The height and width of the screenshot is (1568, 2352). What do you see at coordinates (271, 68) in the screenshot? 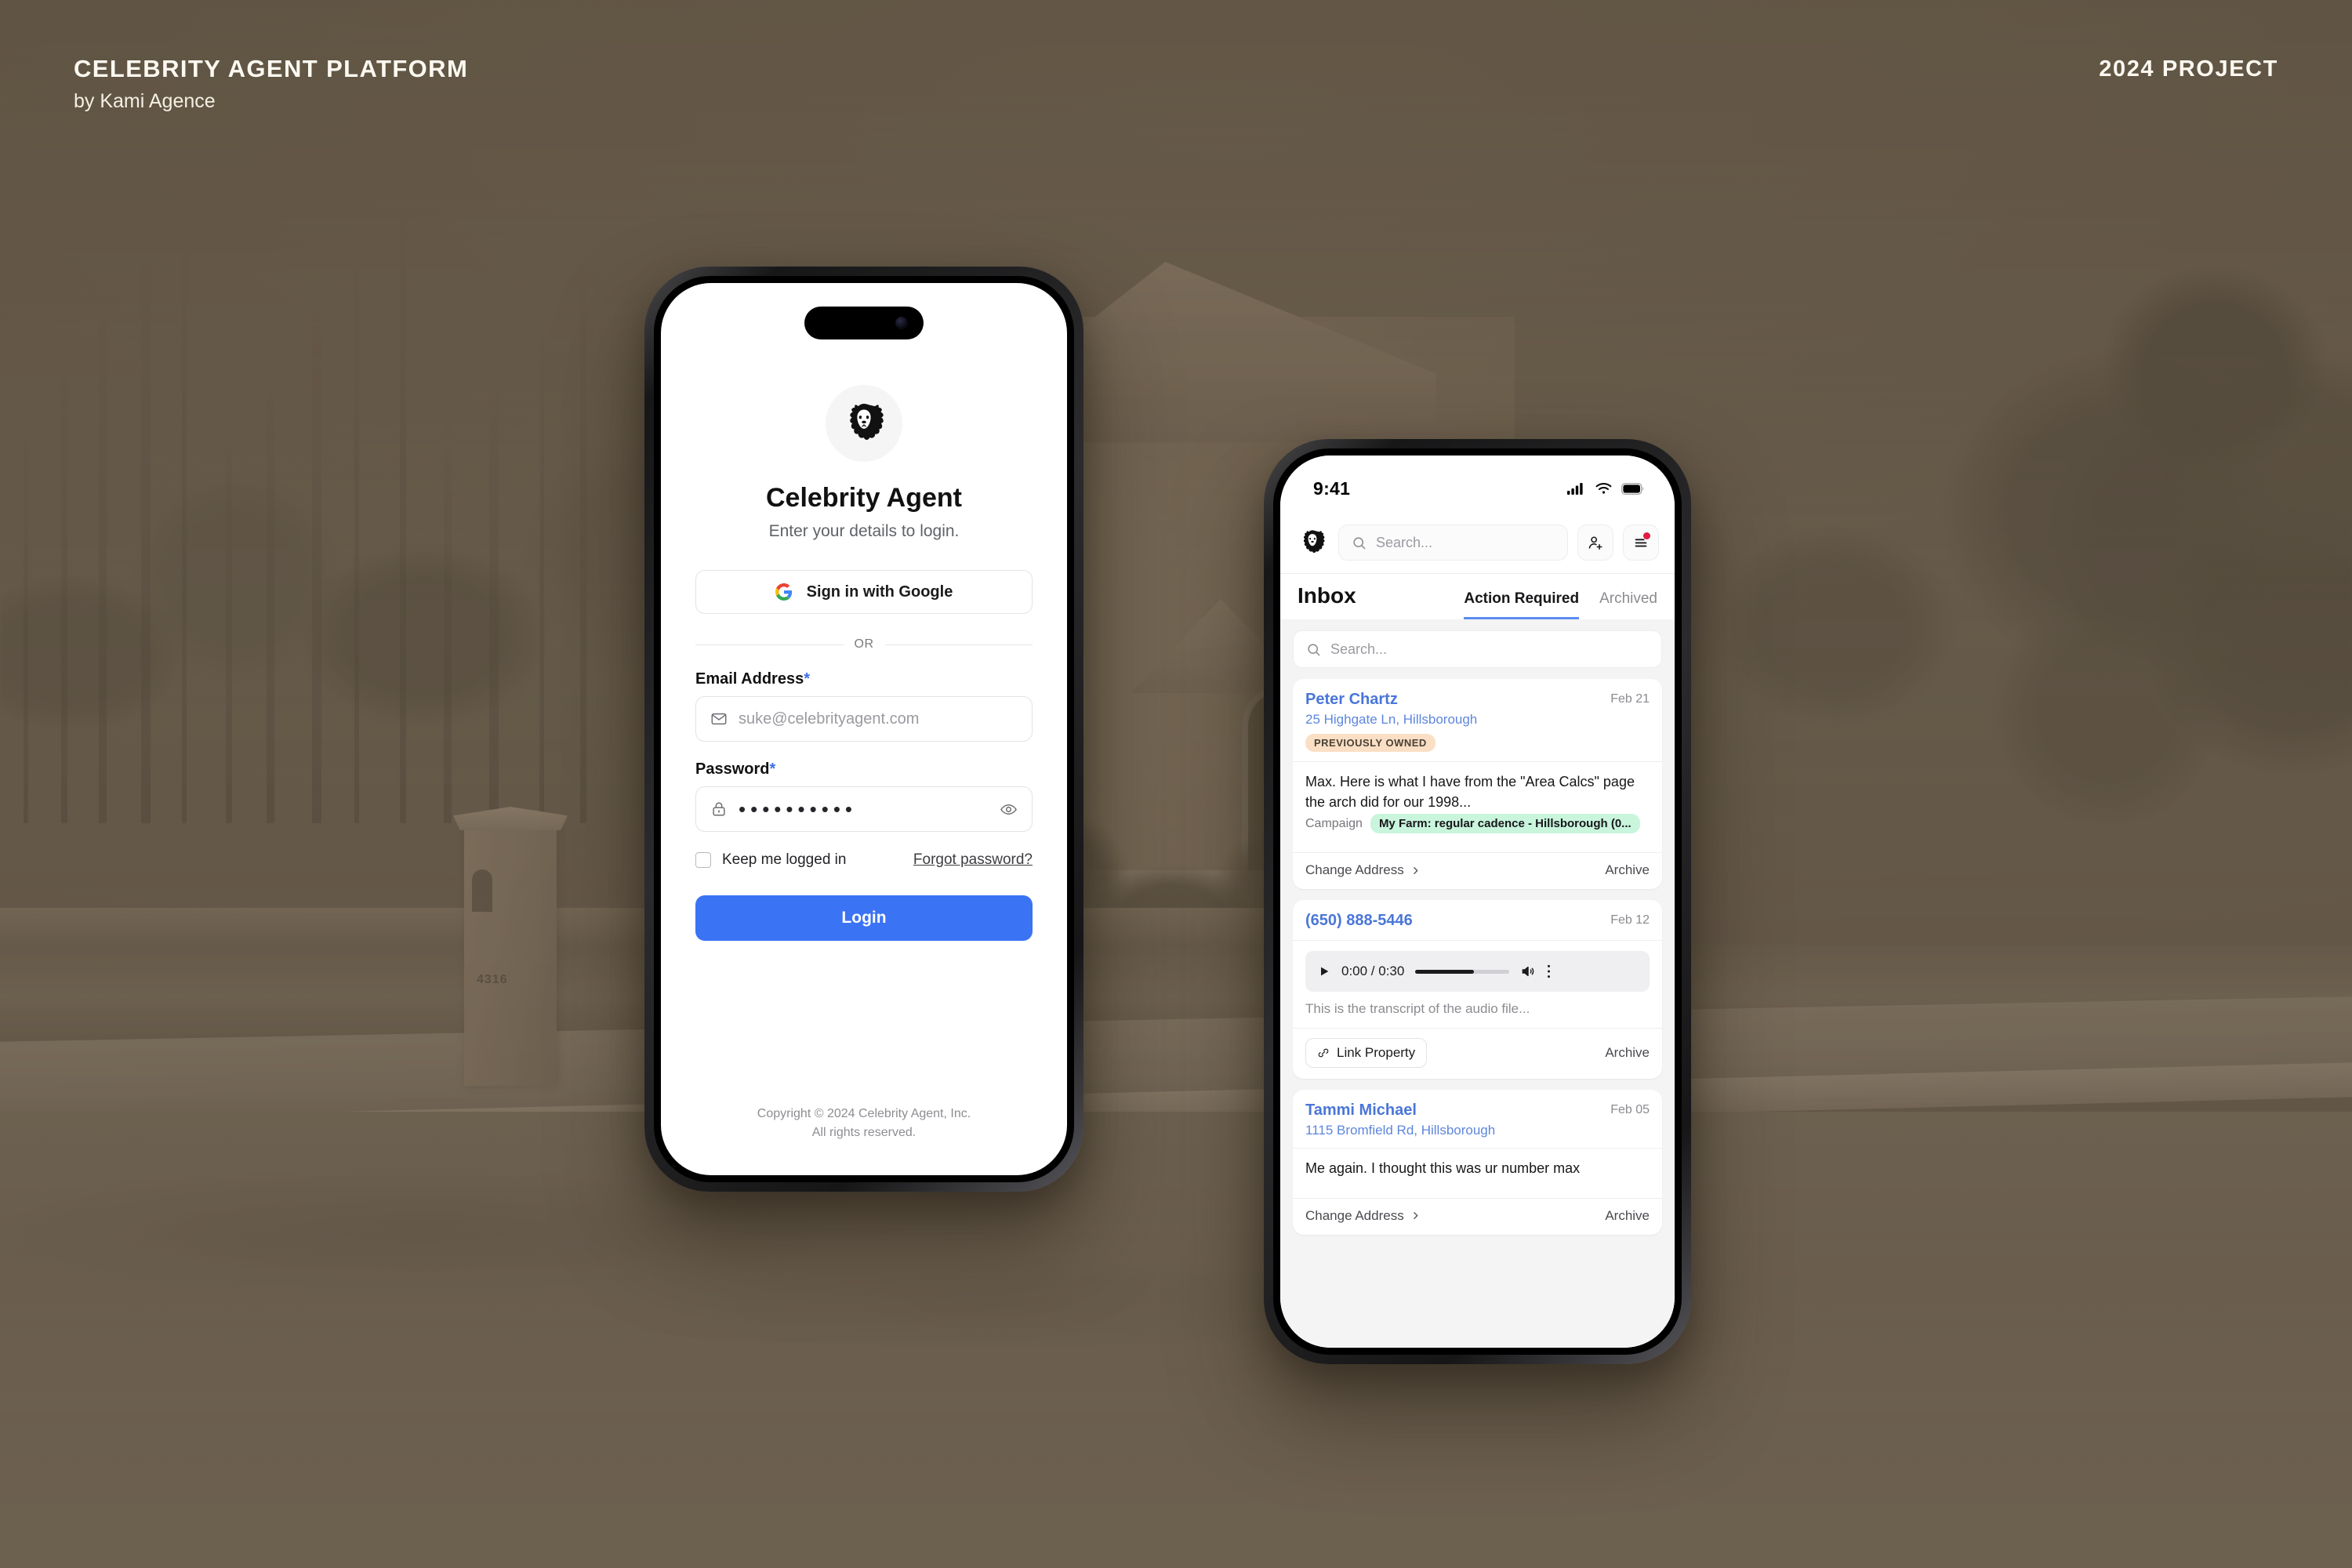
I see `page-title: CELEBRITY AGENT PLATFORM` at bounding box center [271, 68].